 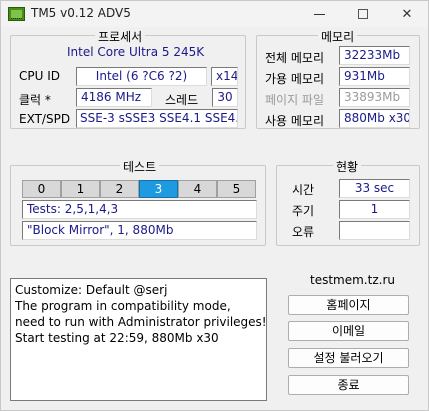 I want to click on close-icon: ✕, so click(x=407, y=14).